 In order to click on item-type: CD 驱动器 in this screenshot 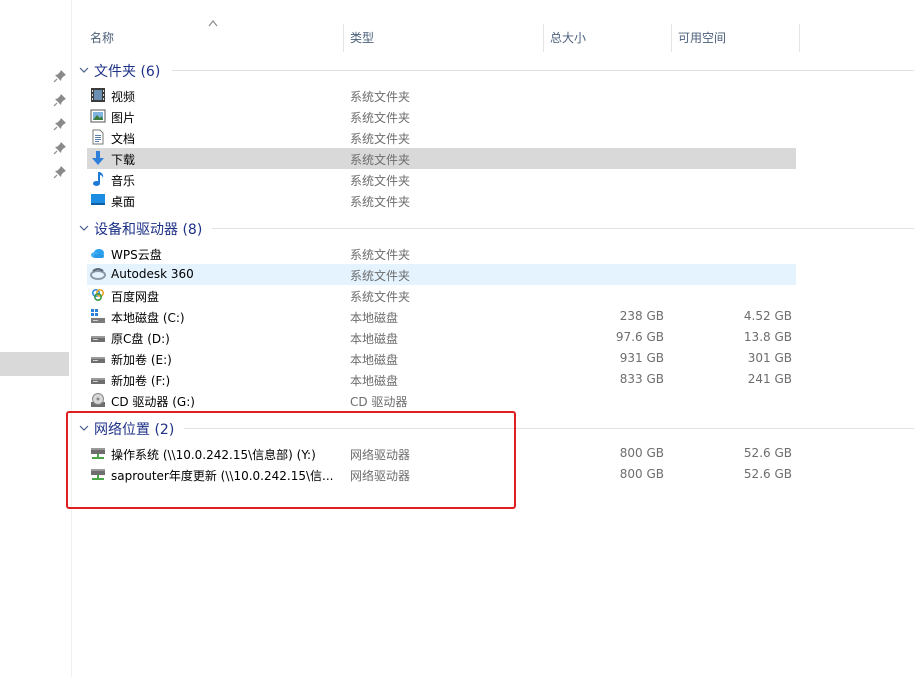, I will do `click(379, 402)`.